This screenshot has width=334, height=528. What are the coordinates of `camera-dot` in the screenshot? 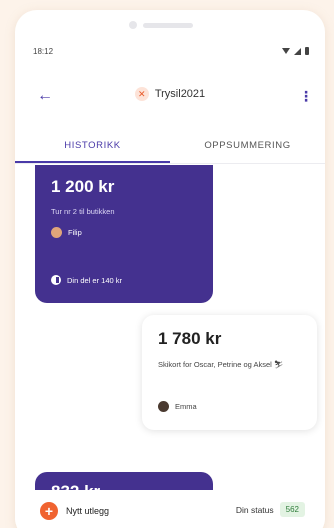 It's located at (133, 25).